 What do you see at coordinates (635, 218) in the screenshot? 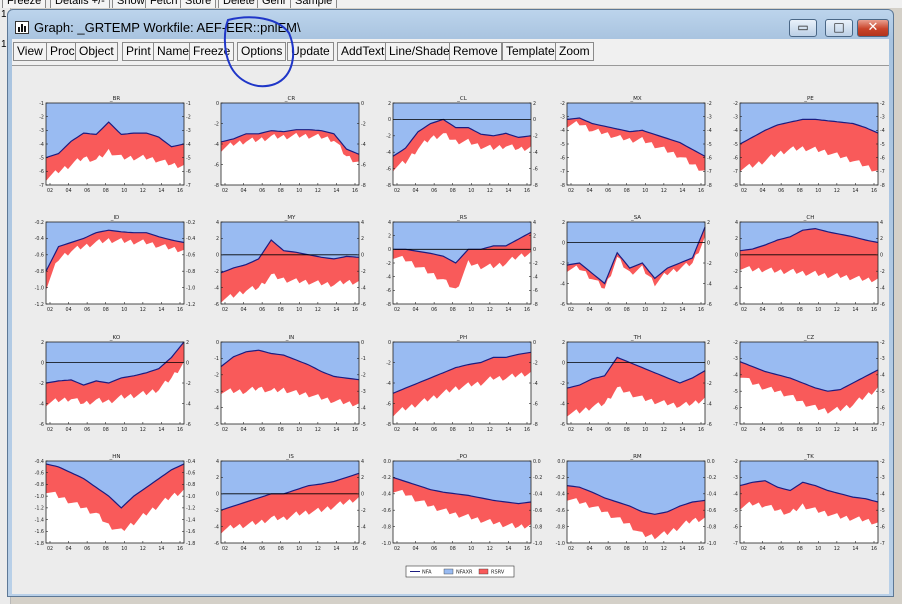
I see `panel-title: _SA` at bounding box center [635, 218].